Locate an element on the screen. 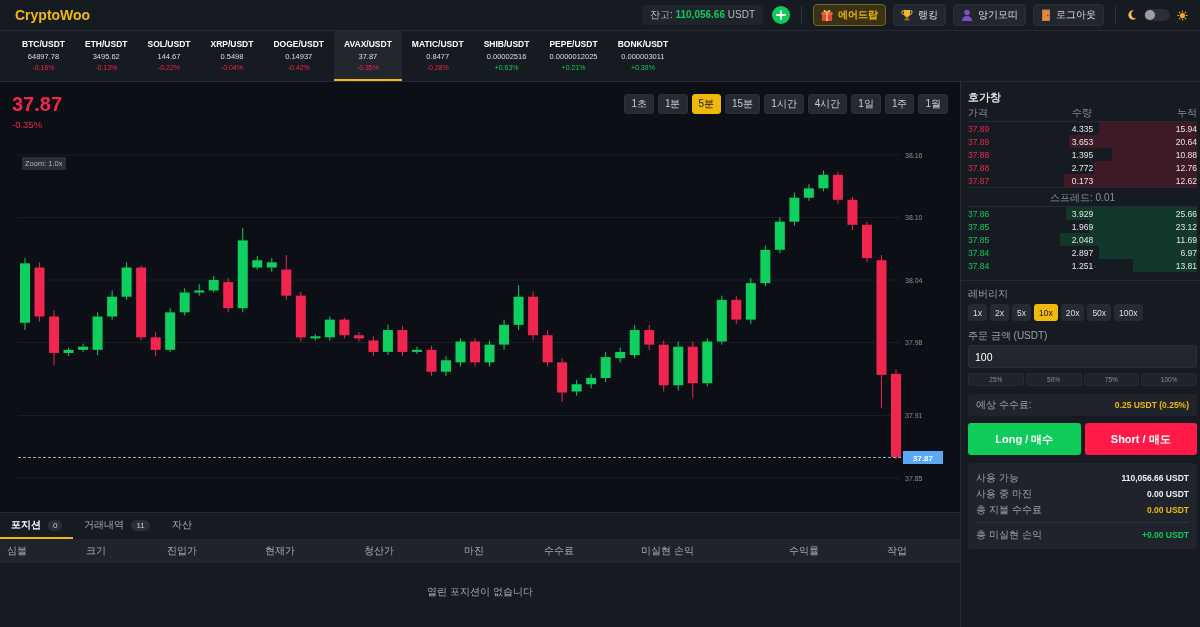  logo: CryptoWoo is located at coordinates (53, 15).